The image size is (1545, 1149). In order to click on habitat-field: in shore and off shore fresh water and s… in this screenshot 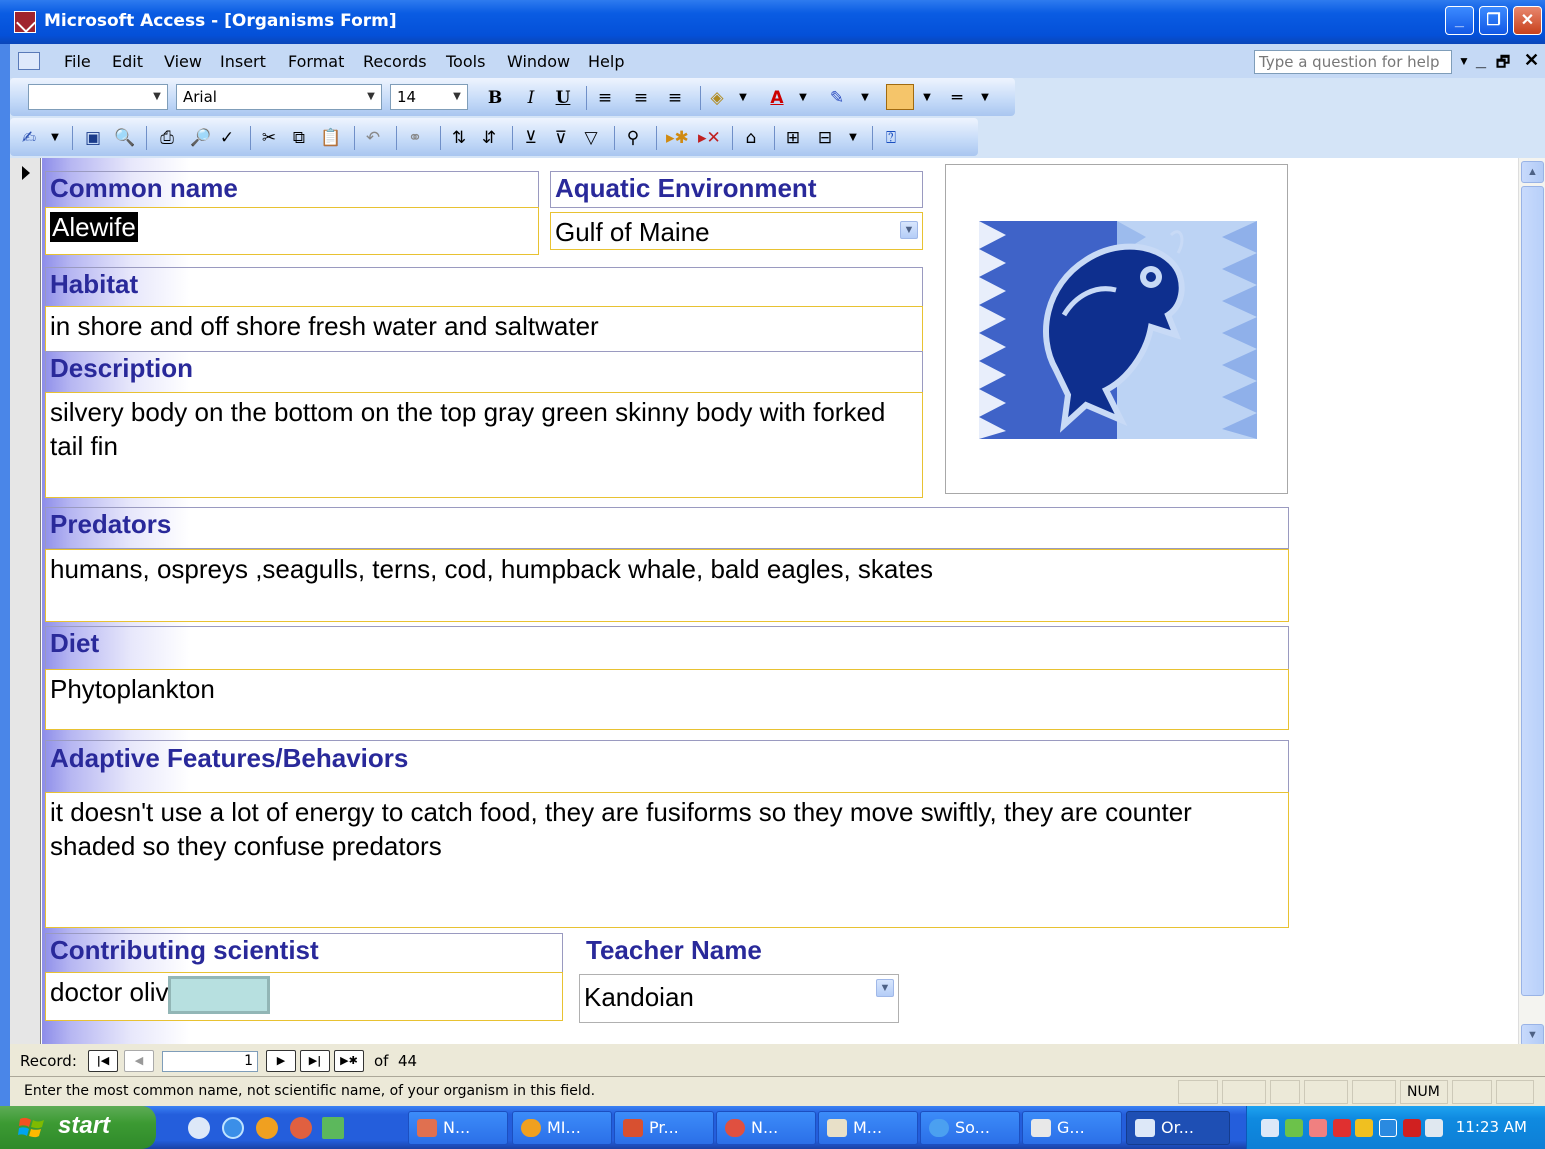, I will do `click(484, 329)`.